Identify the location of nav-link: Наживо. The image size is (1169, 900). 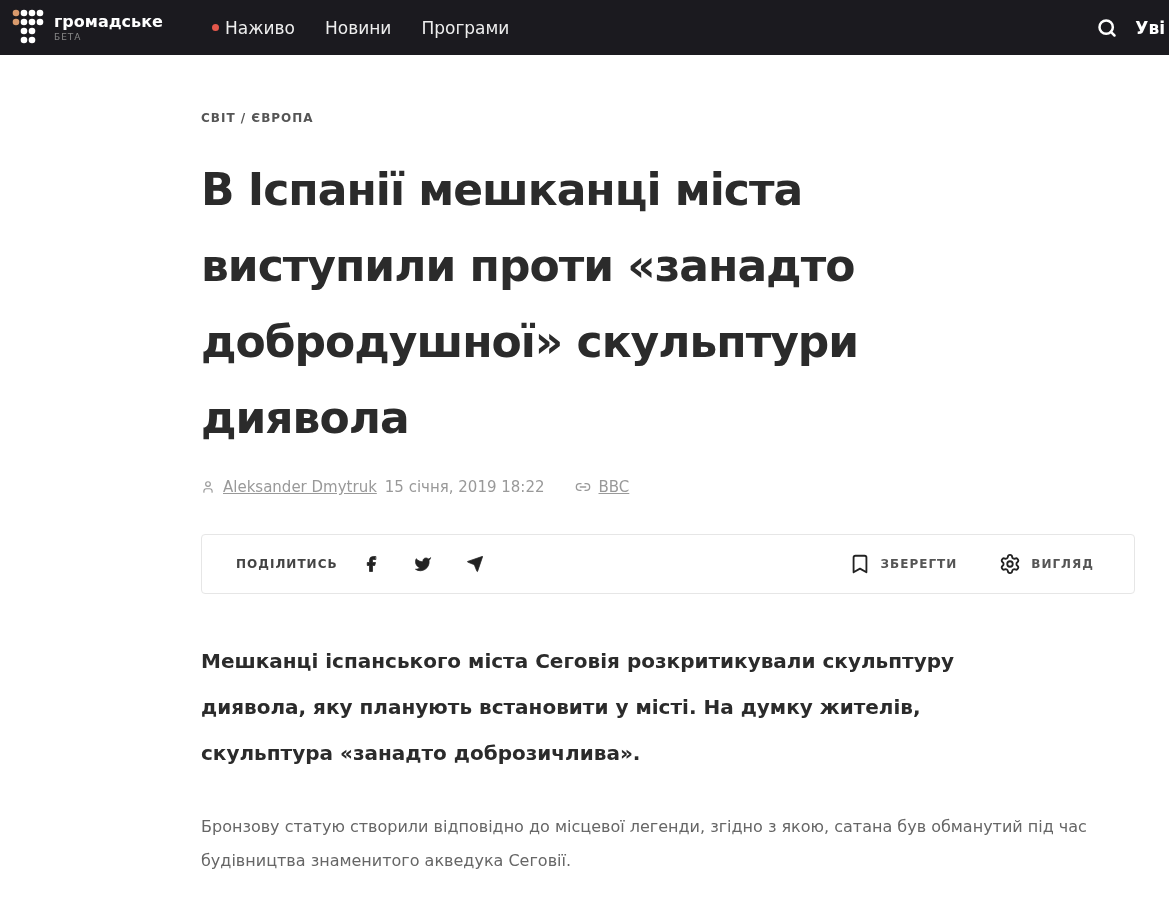
(253, 27).